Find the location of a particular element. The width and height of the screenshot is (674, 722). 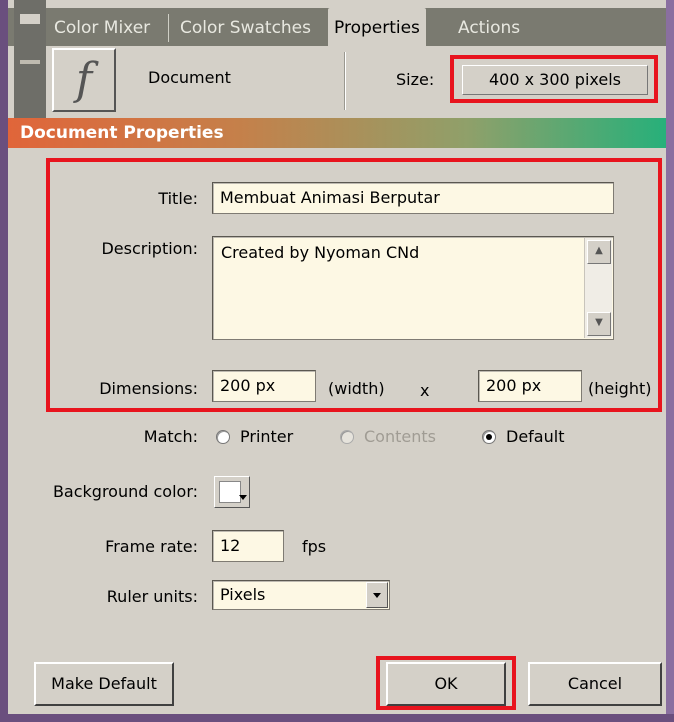

ruler-units-dropdown-button is located at coordinates (377, 595).